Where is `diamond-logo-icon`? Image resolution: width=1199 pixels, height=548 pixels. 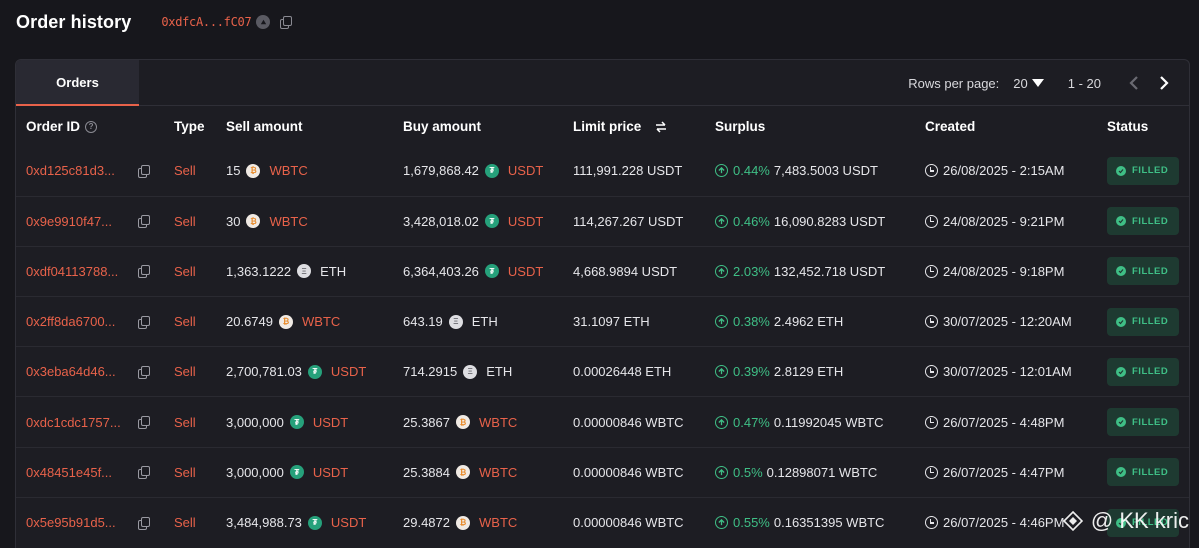
diamond-logo-icon is located at coordinates (1072, 521).